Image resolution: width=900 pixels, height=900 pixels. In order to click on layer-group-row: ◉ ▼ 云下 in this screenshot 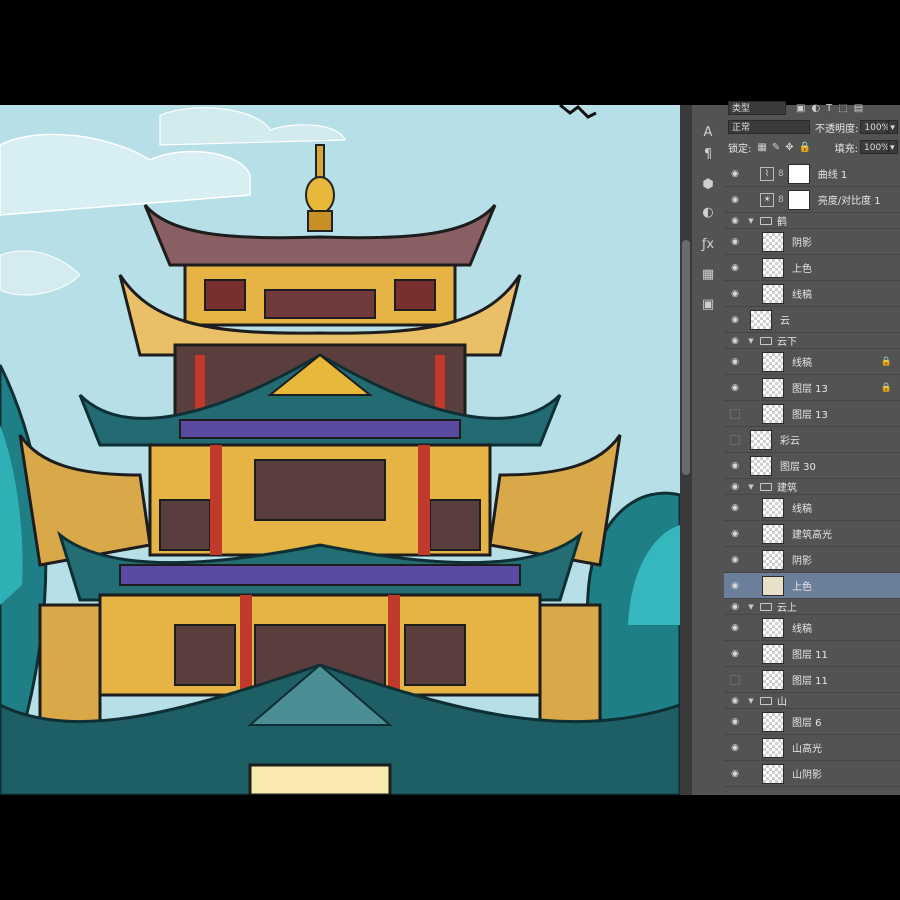, I will do `click(812, 341)`.